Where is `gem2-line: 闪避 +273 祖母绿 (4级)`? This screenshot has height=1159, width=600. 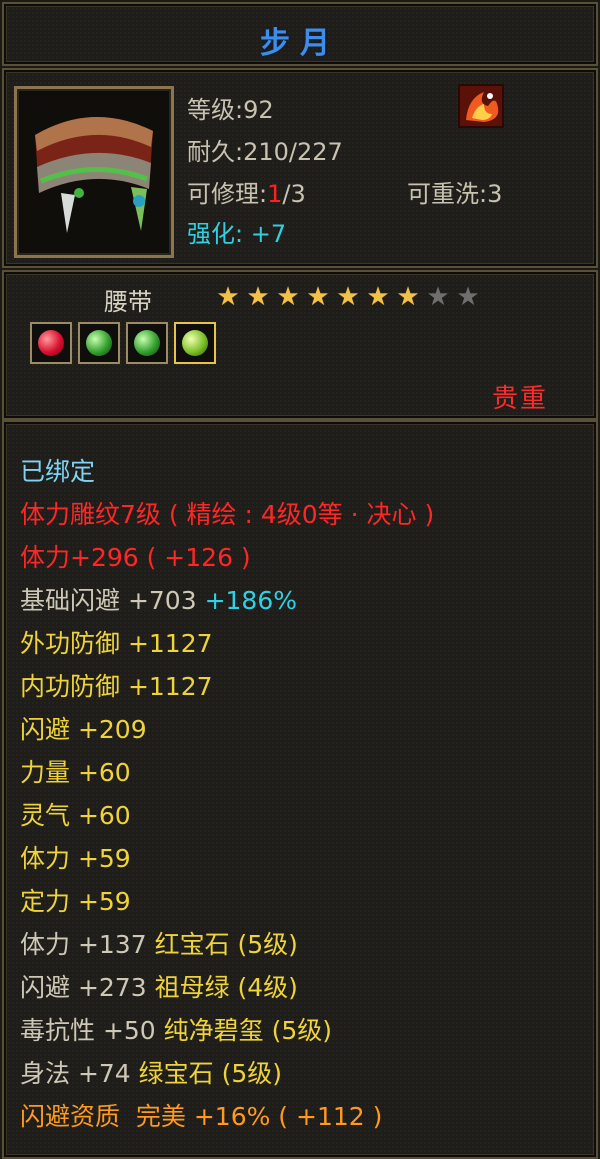
gem2-line: 闪避 +273 祖母绿 (4级) is located at coordinates (159, 986).